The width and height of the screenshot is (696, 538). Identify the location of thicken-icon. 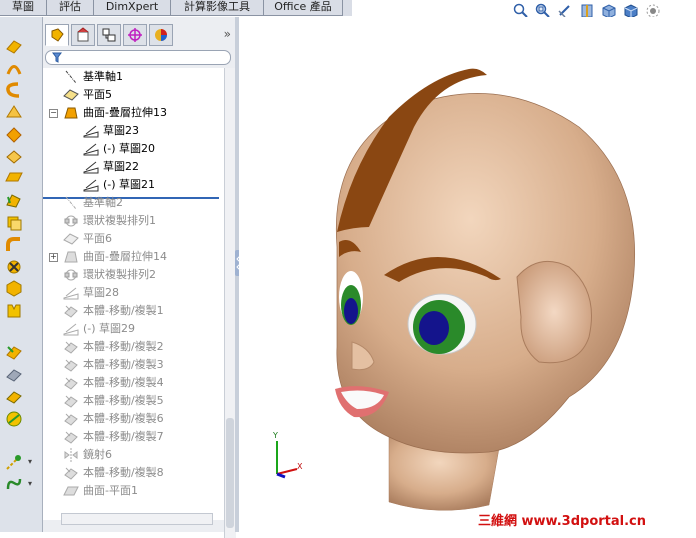
(14, 310).